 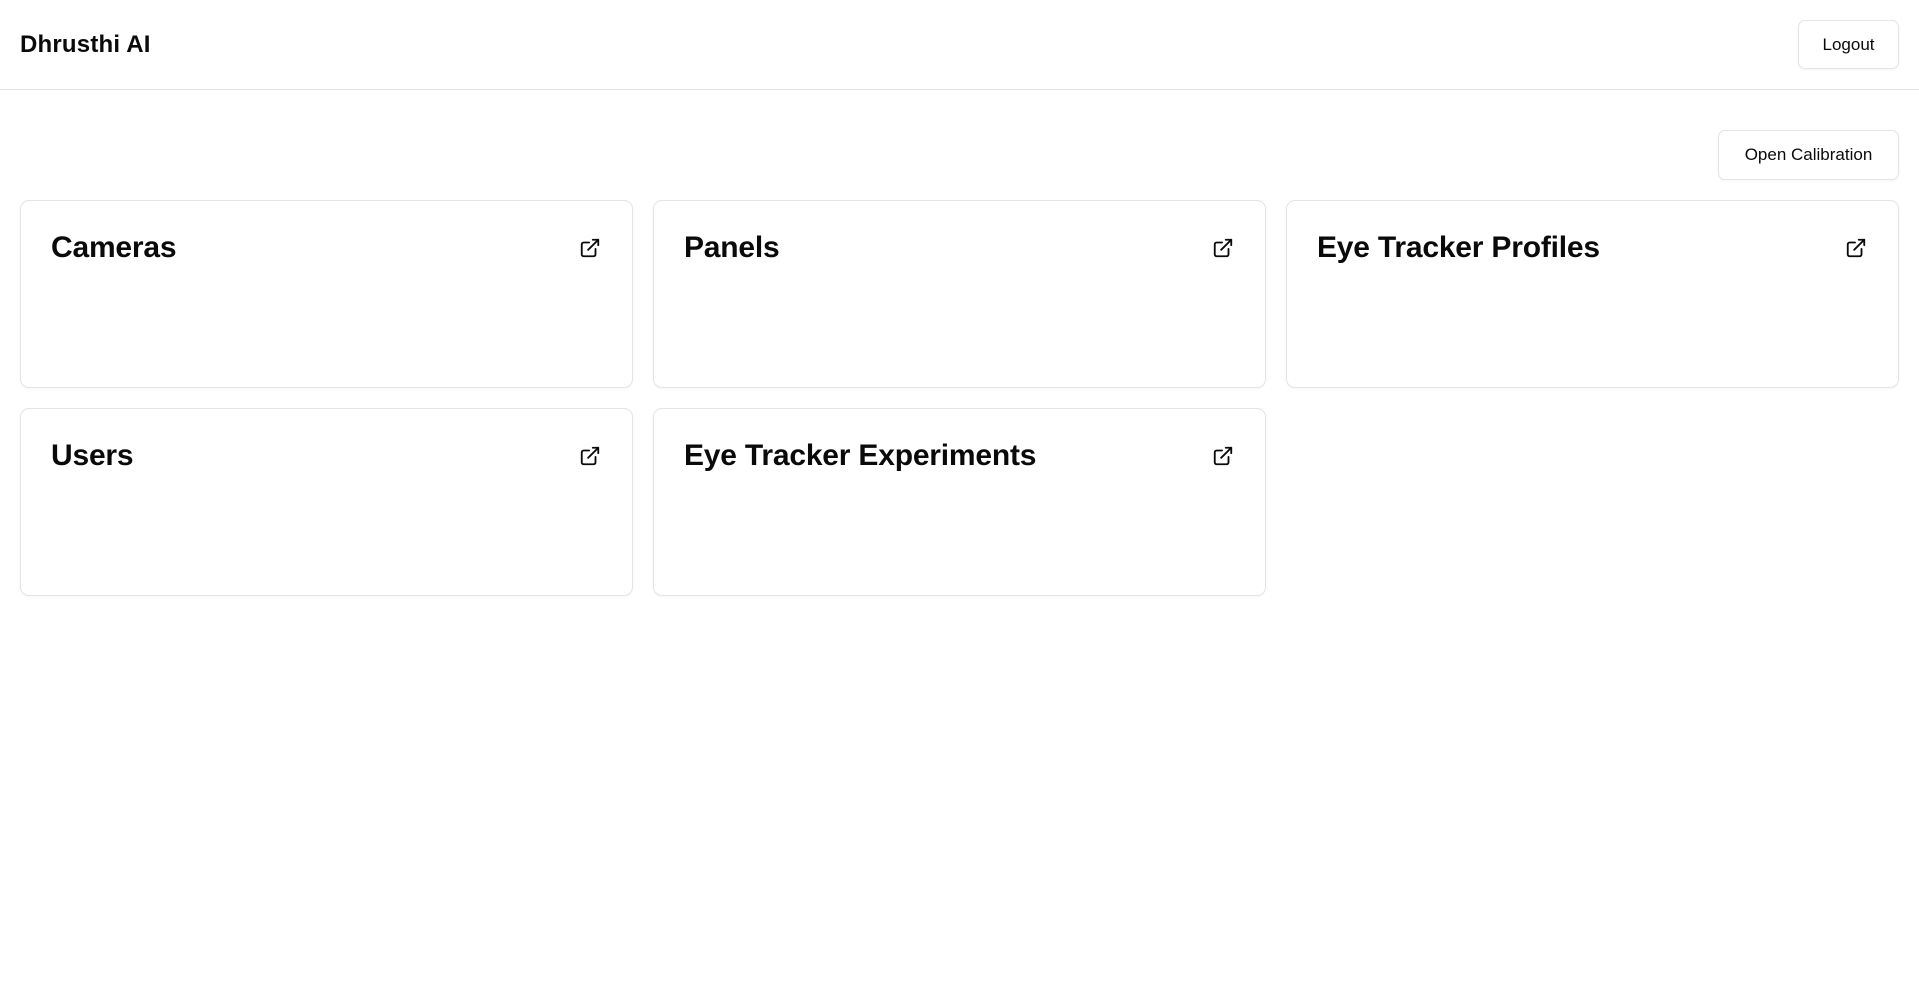 I want to click on logout-button: Logout, so click(x=1848, y=44).